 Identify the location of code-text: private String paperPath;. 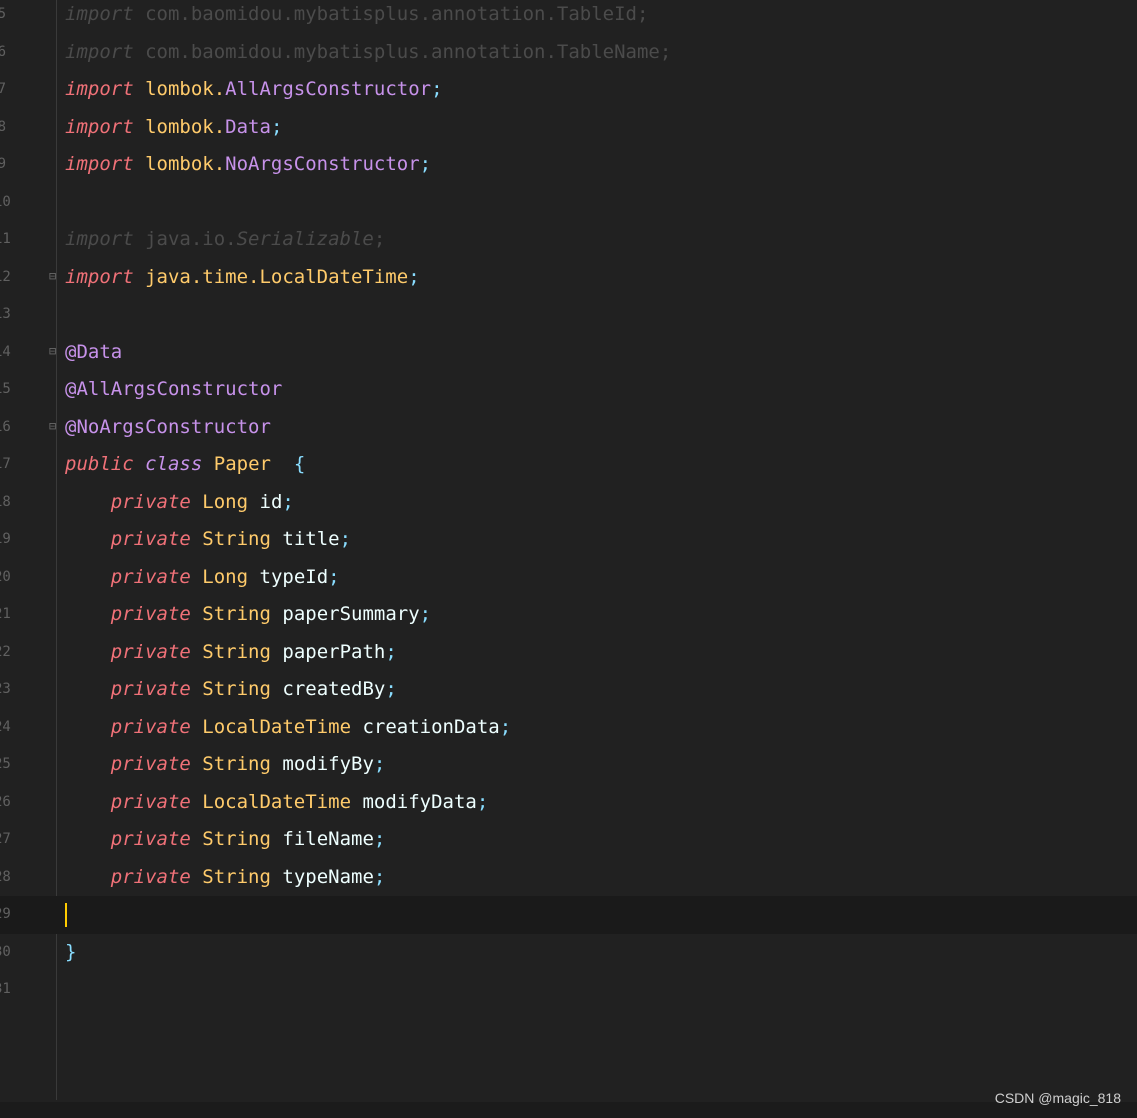
(231, 653).